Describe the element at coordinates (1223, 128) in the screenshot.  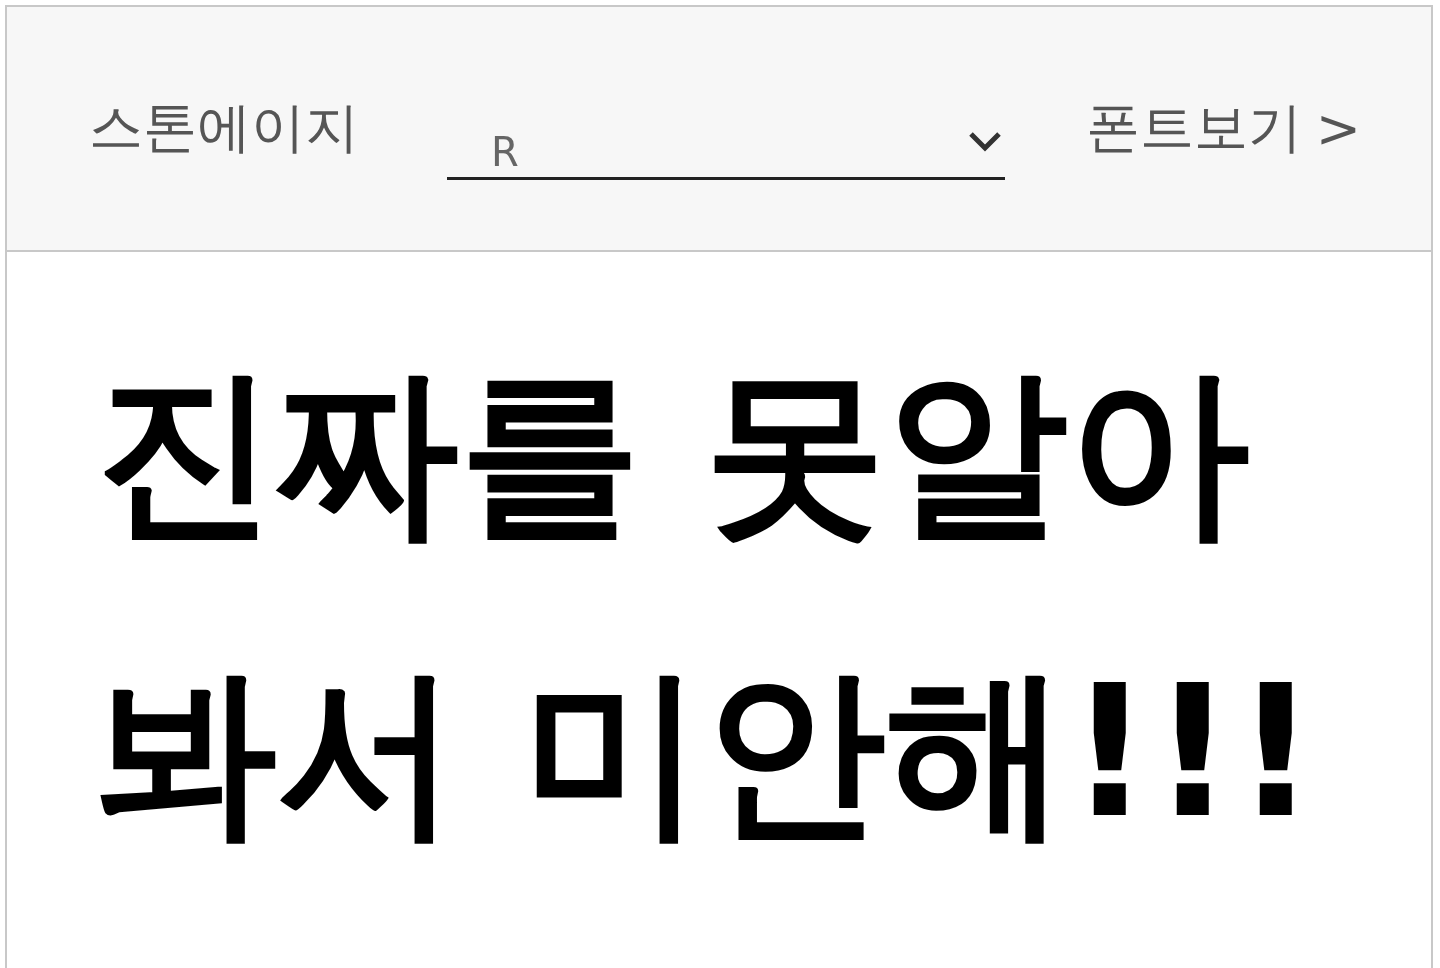
I see `view-font-link: 폰트보기 >` at that location.